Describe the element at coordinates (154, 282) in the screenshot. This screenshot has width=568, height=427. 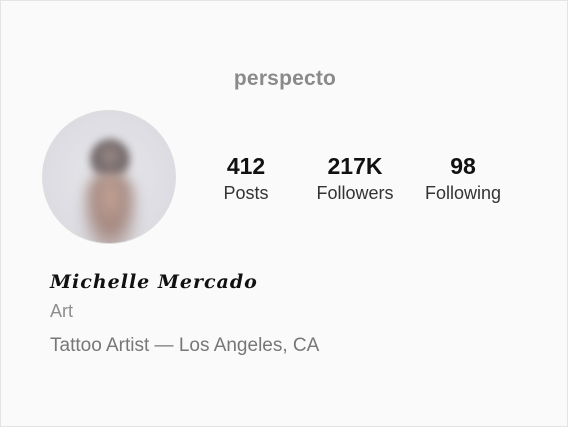
I see `profile-full-name: Michelle Mercado` at that location.